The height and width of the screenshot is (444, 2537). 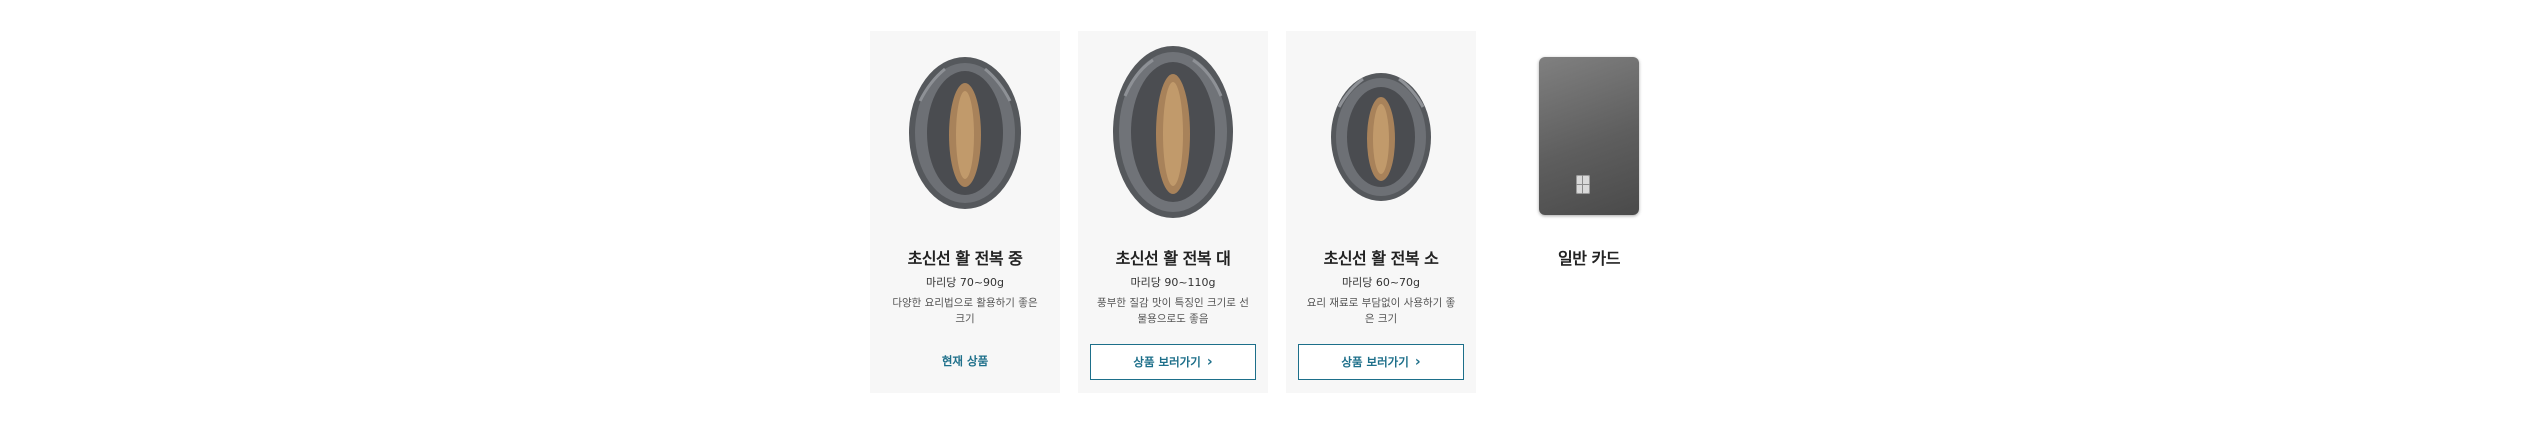 I want to click on chip-icon, so click(x=1583, y=184).